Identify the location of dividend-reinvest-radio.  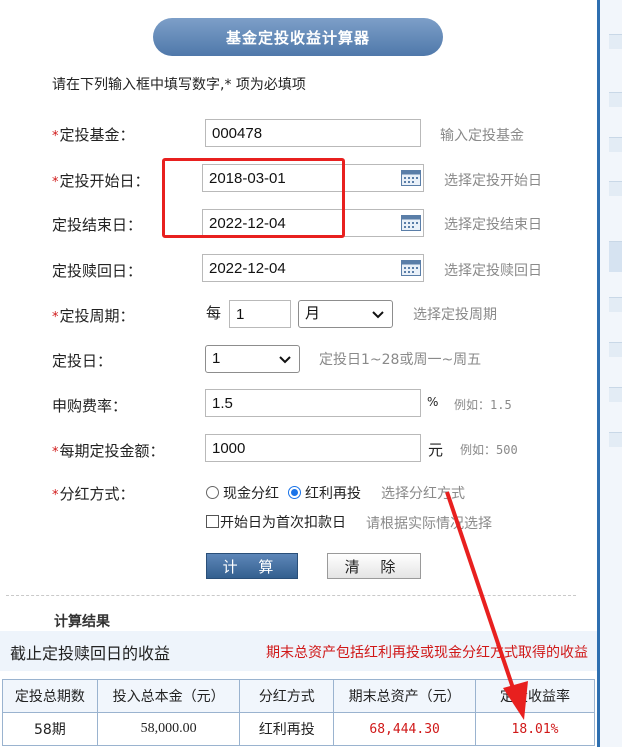
(294, 492).